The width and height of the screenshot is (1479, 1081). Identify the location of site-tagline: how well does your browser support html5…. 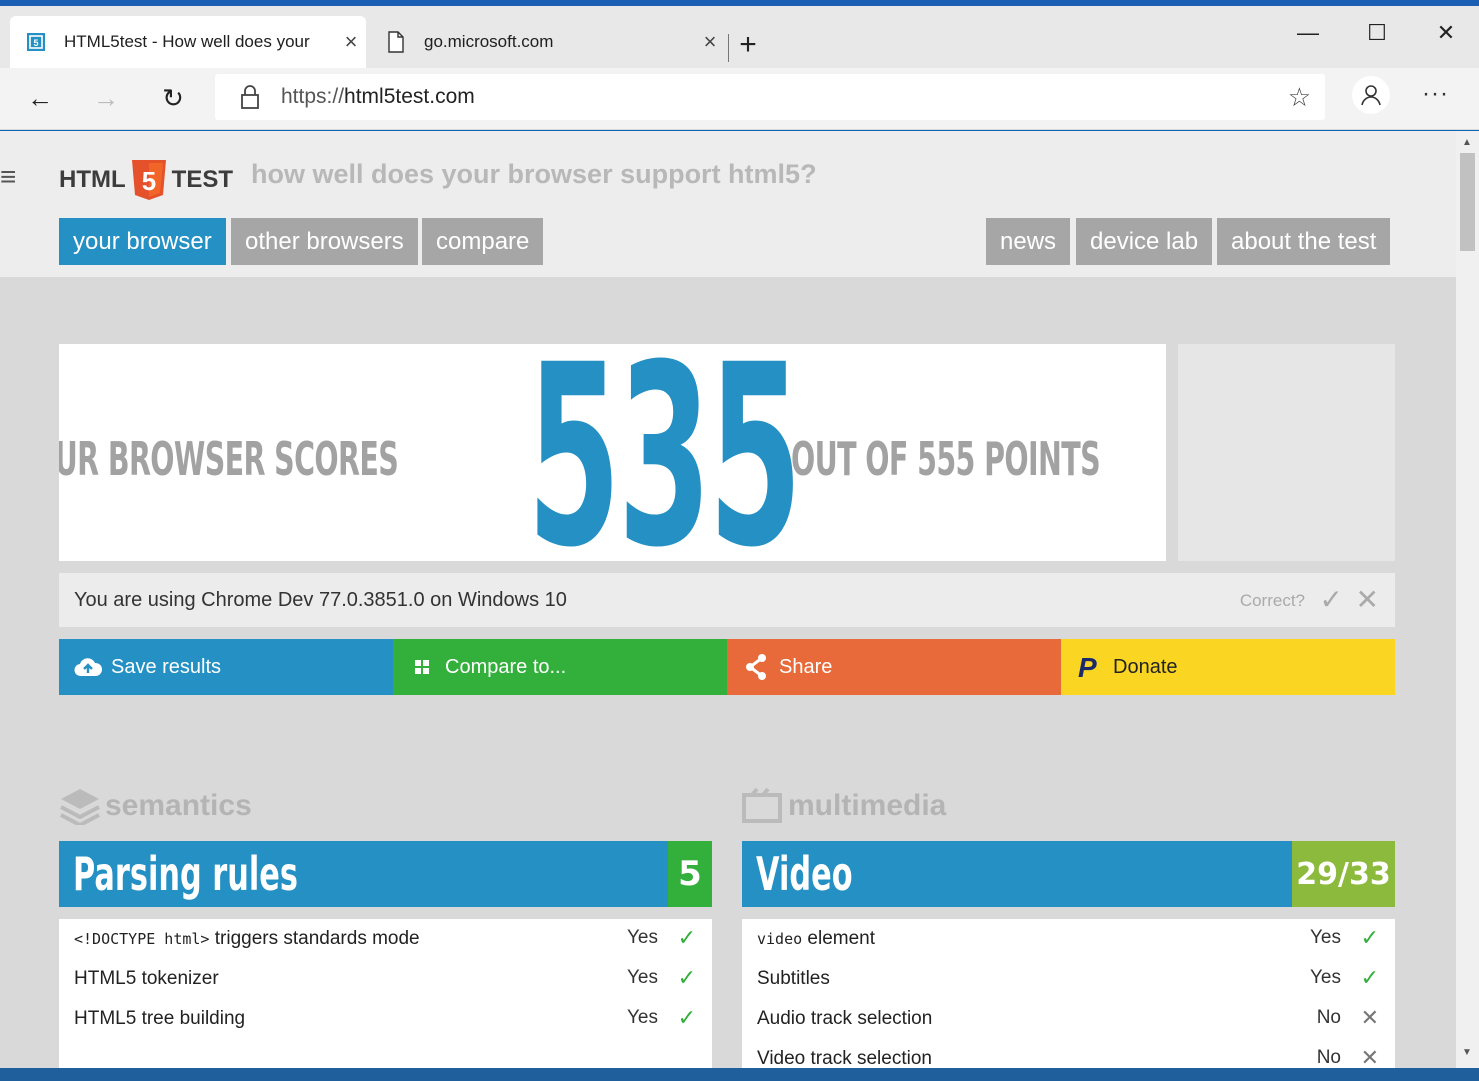
(534, 174).